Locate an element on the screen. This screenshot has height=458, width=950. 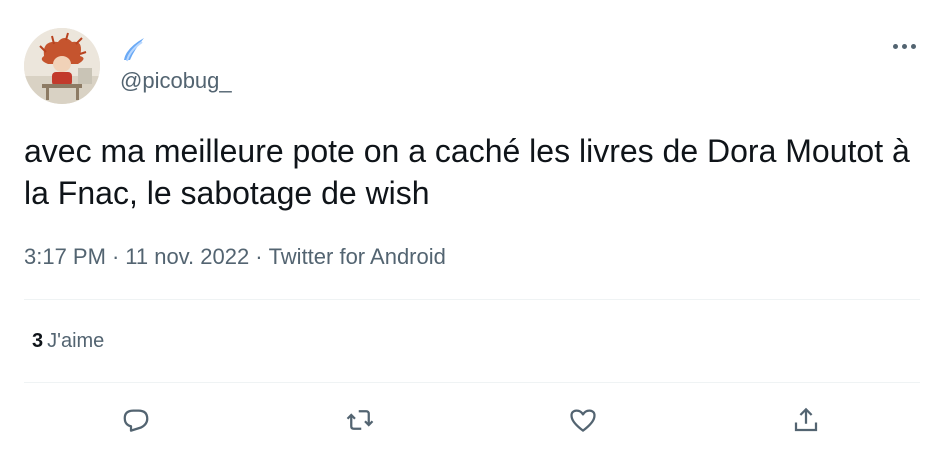
share-icon is located at coordinates (806, 419).